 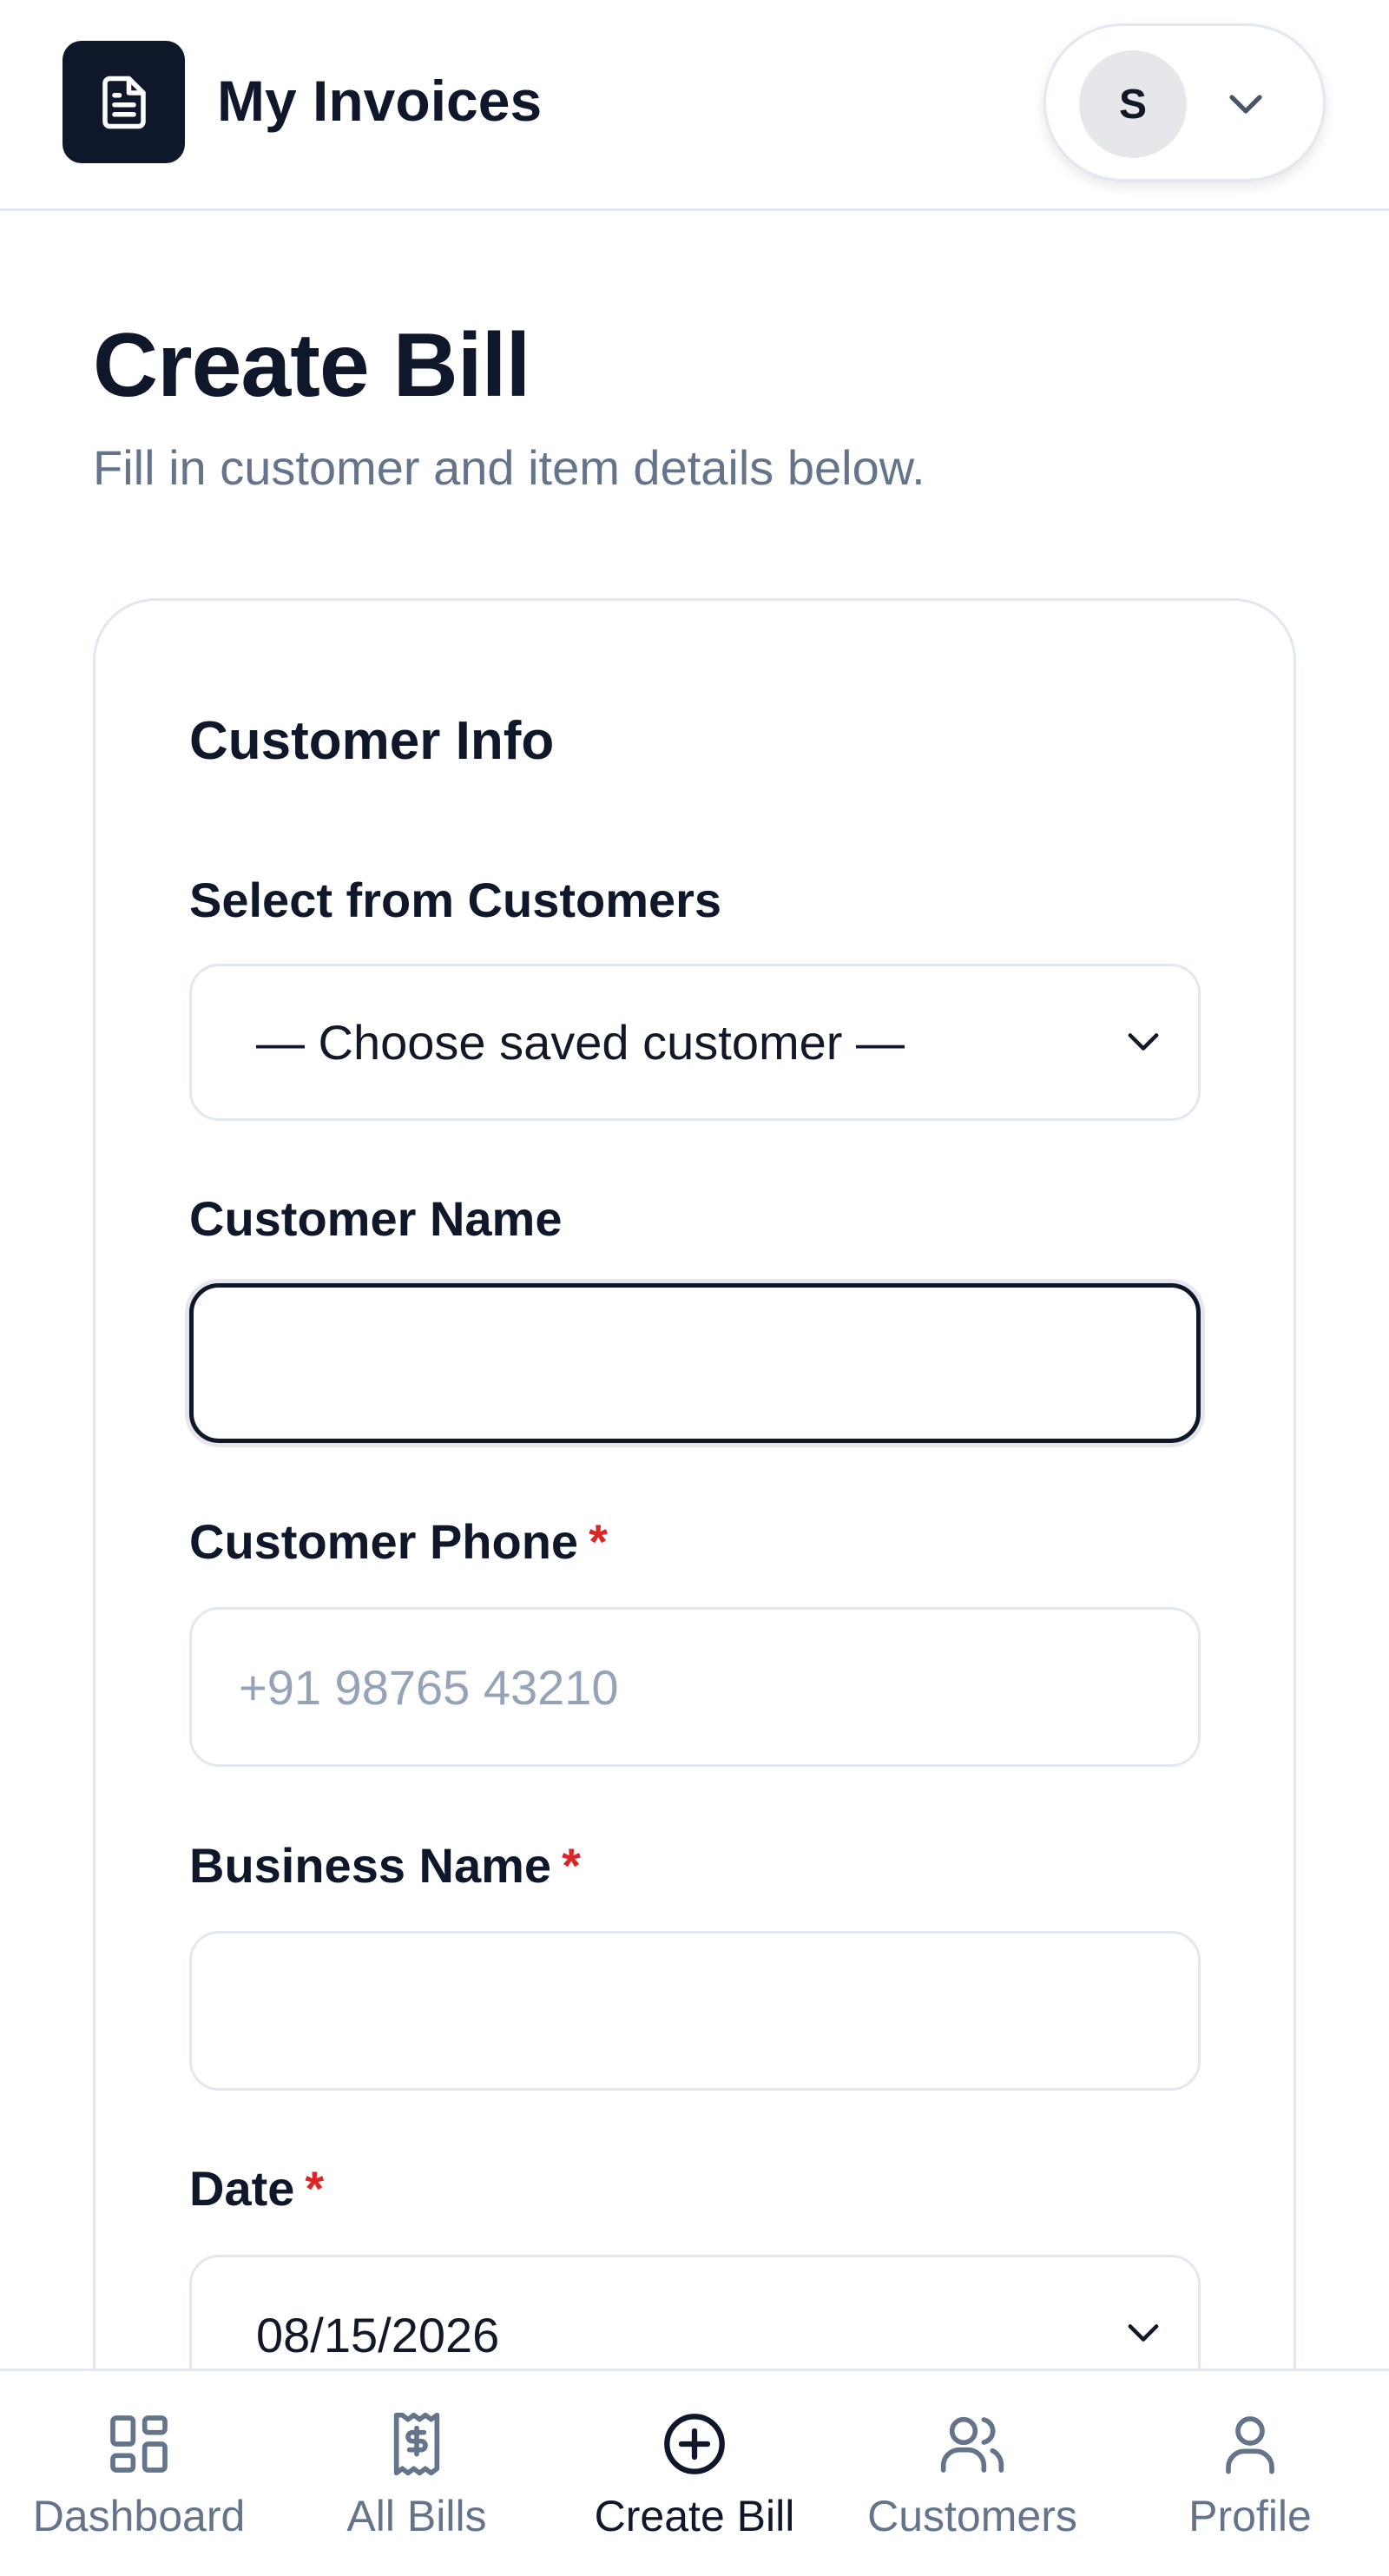 What do you see at coordinates (694, 2516) in the screenshot?
I see `nav-label-create-bill: Create Bill` at bounding box center [694, 2516].